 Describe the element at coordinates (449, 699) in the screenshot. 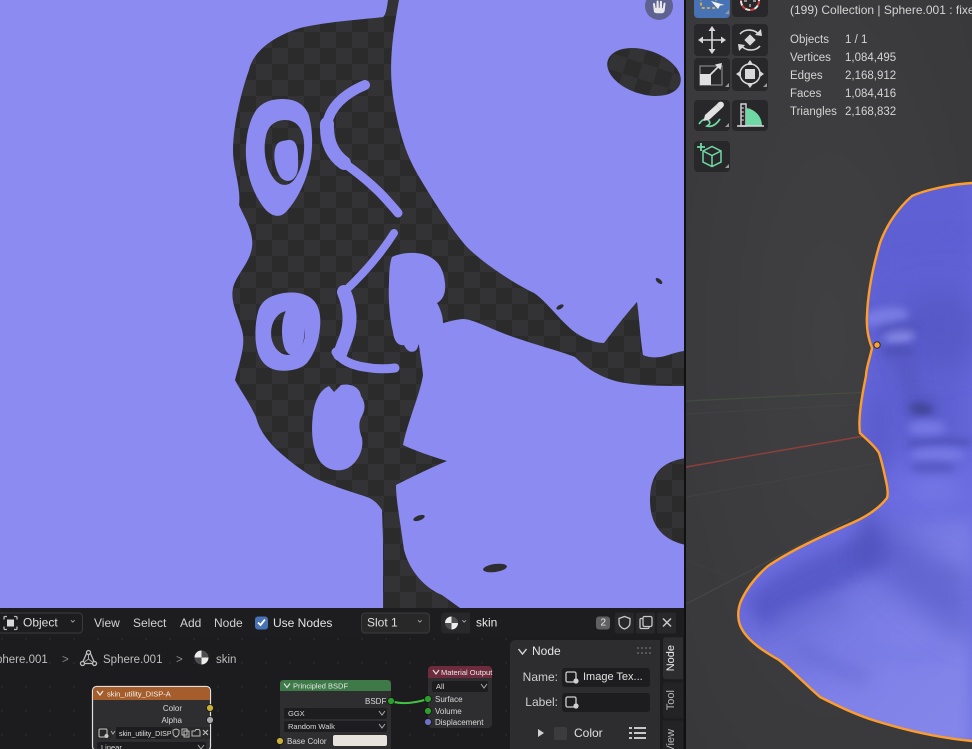

I see `svg-text: Surface` at that location.